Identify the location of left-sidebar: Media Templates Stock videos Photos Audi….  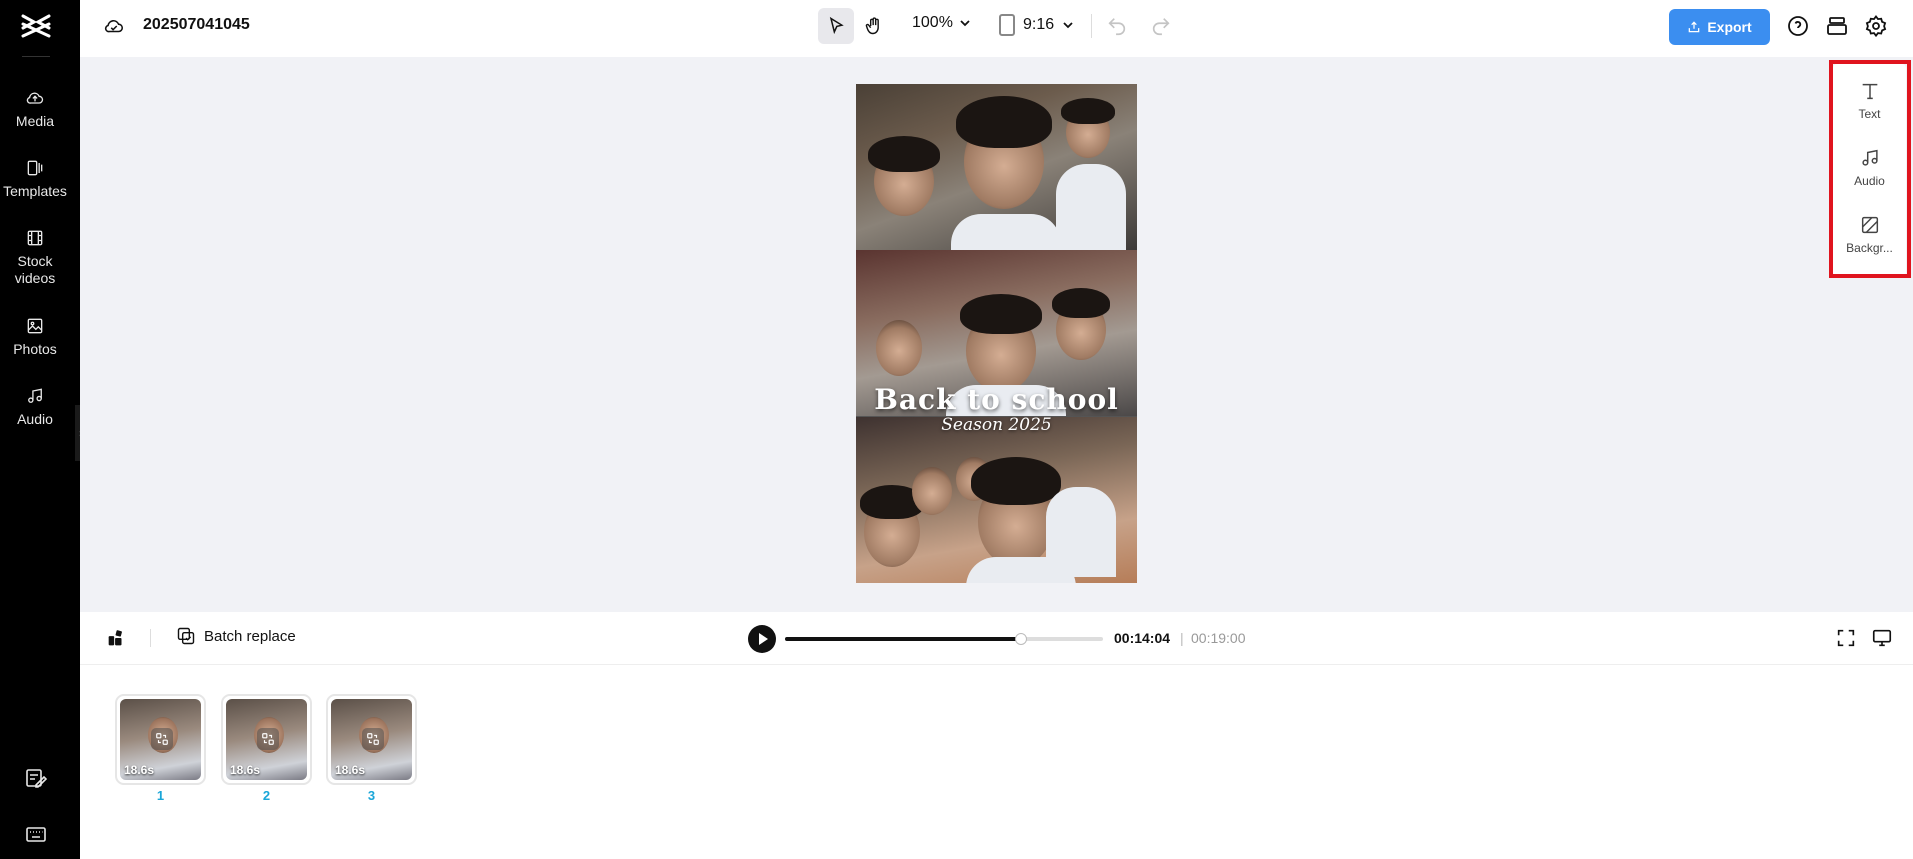
(40, 429).